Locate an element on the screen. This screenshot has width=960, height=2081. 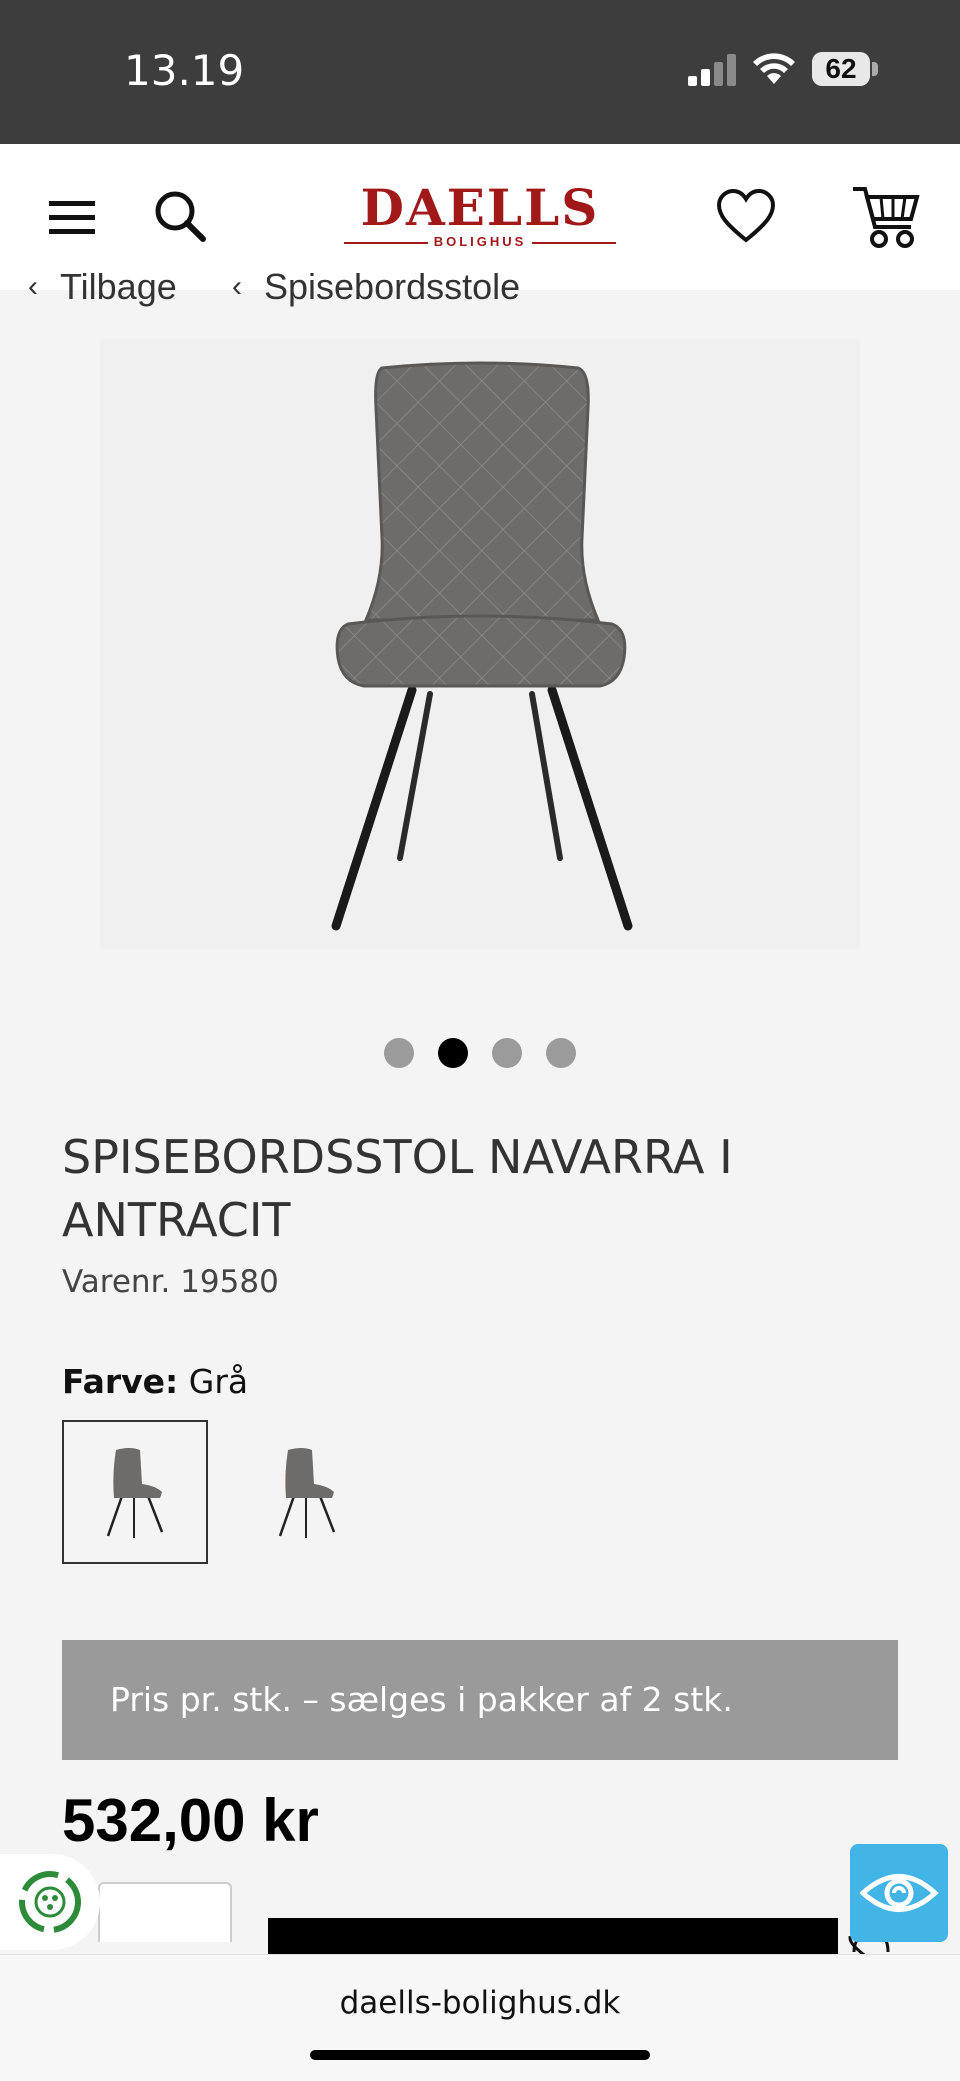
brand-subtitle: BOLIGHUS is located at coordinates (480, 241).